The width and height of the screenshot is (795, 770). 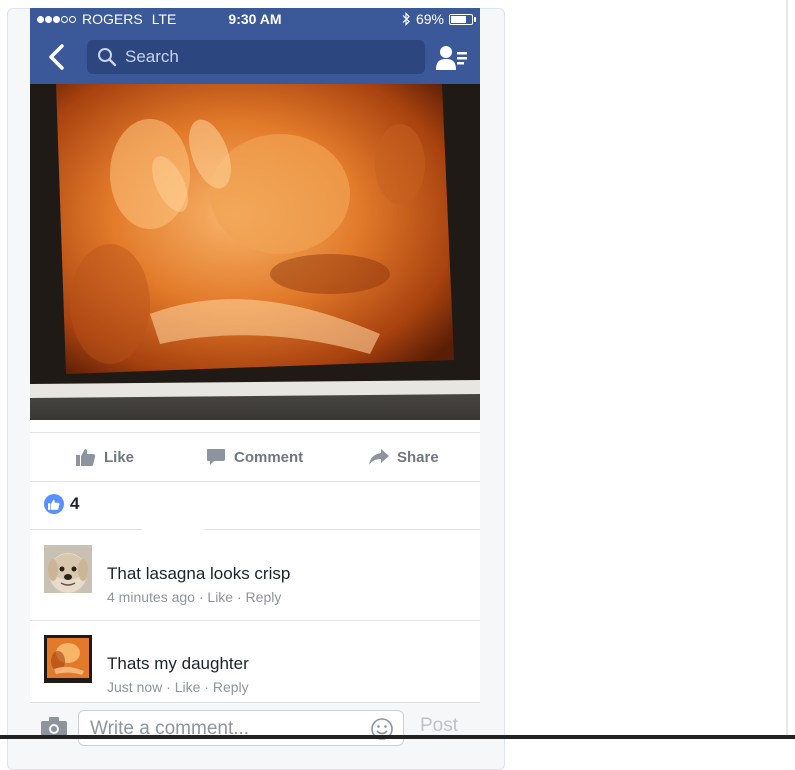 What do you see at coordinates (452, 58) in the screenshot?
I see `friend-requests-icon` at bounding box center [452, 58].